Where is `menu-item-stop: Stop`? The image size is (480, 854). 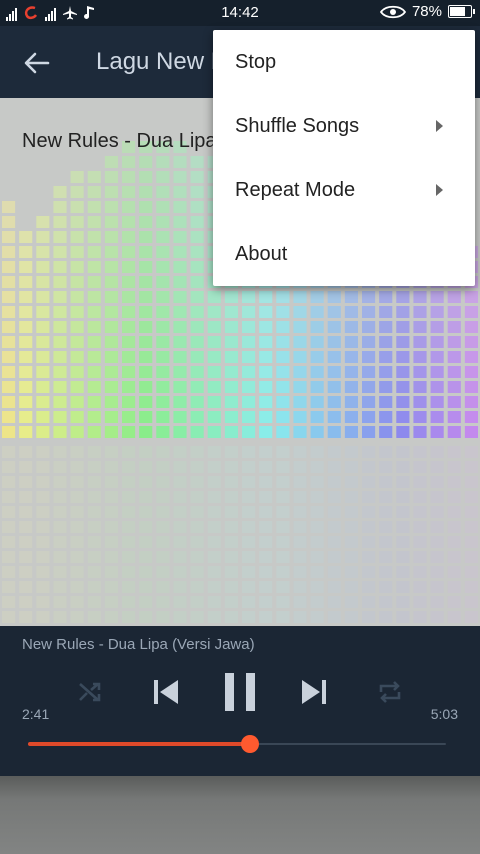
menu-item-stop: Stop is located at coordinates (344, 62).